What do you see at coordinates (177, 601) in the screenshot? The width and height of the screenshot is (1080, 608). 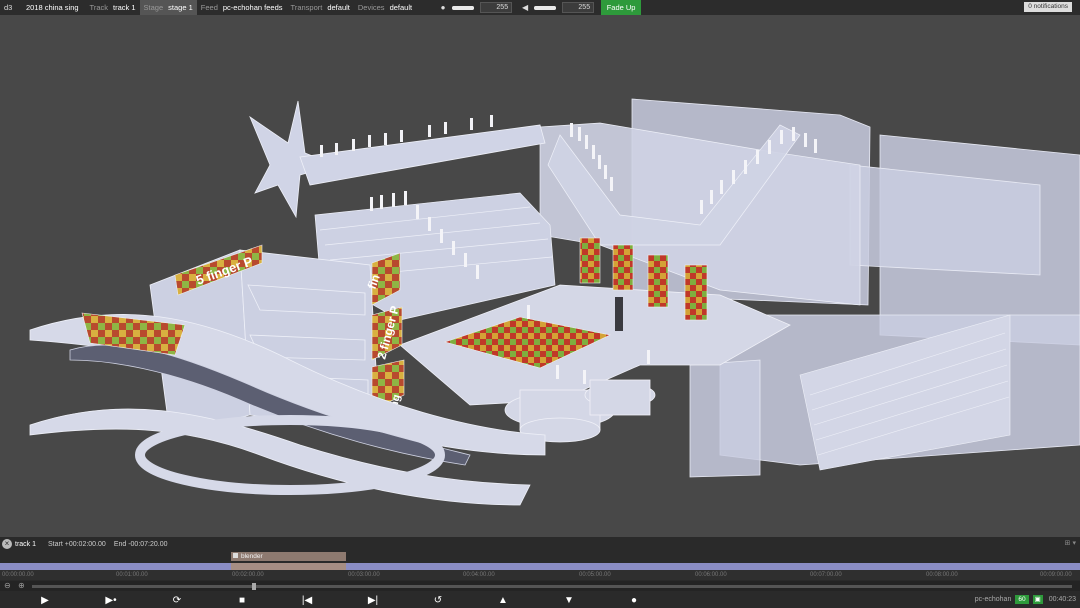 I see `loop-icon: ⟳` at bounding box center [177, 601].